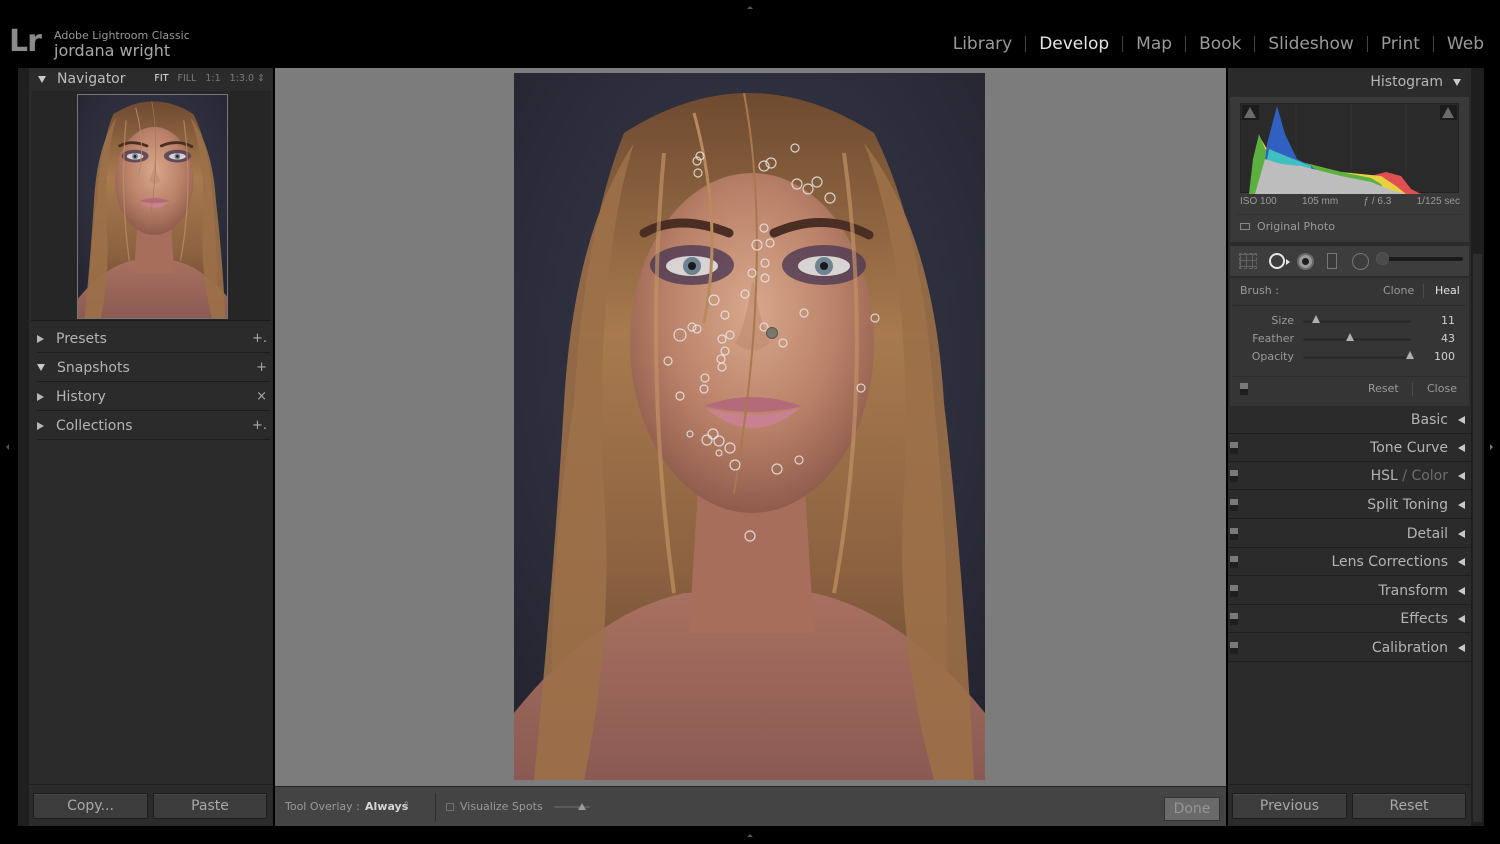 This screenshot has height=844, width=1500. I want to click on histogram-graph, so click(1349, 148).